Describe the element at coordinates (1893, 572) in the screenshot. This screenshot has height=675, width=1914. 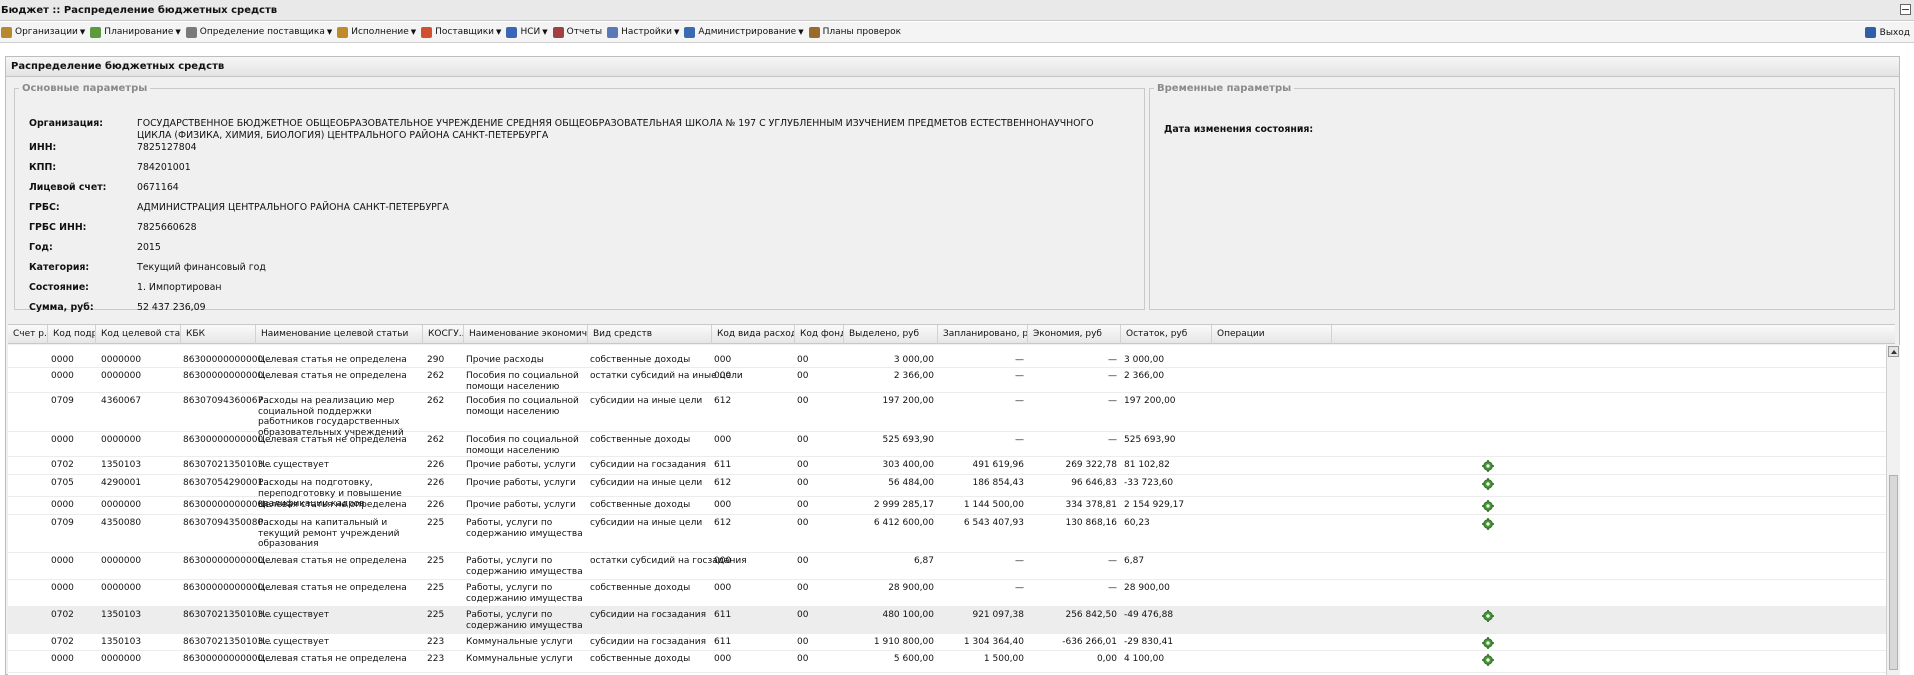
I see `scroll-thumb` at that location.